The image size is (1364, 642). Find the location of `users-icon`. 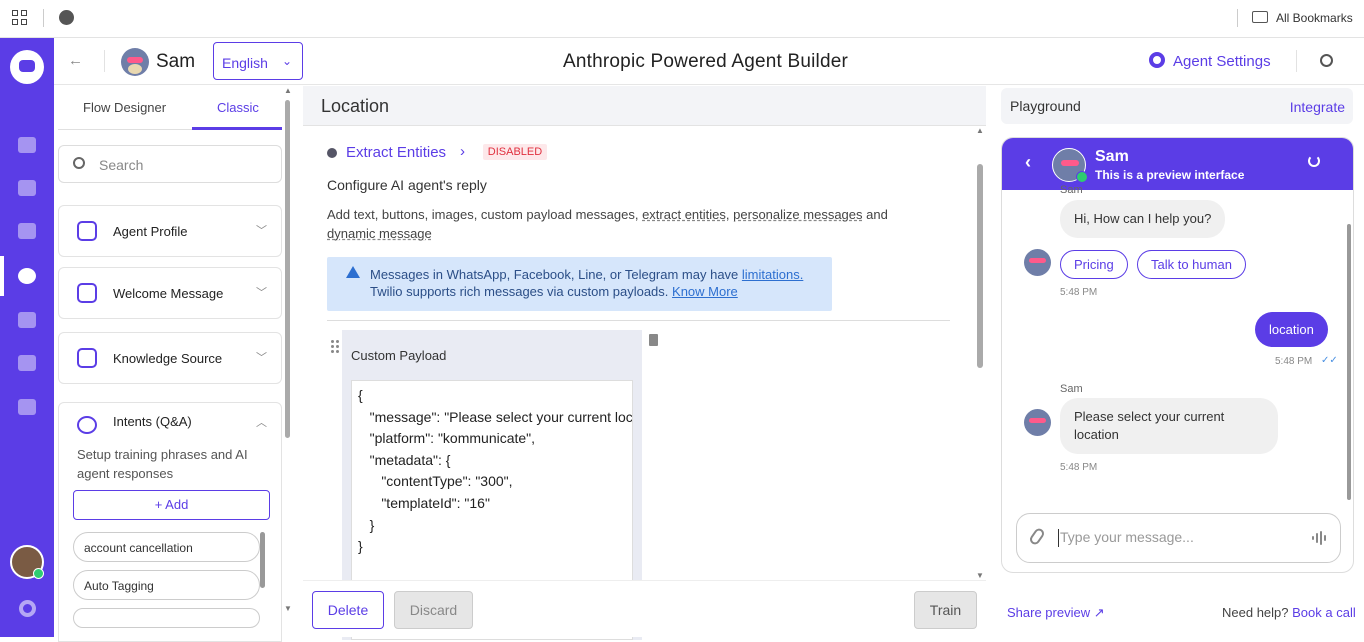

users-icon is located at coordinates (27, 231).